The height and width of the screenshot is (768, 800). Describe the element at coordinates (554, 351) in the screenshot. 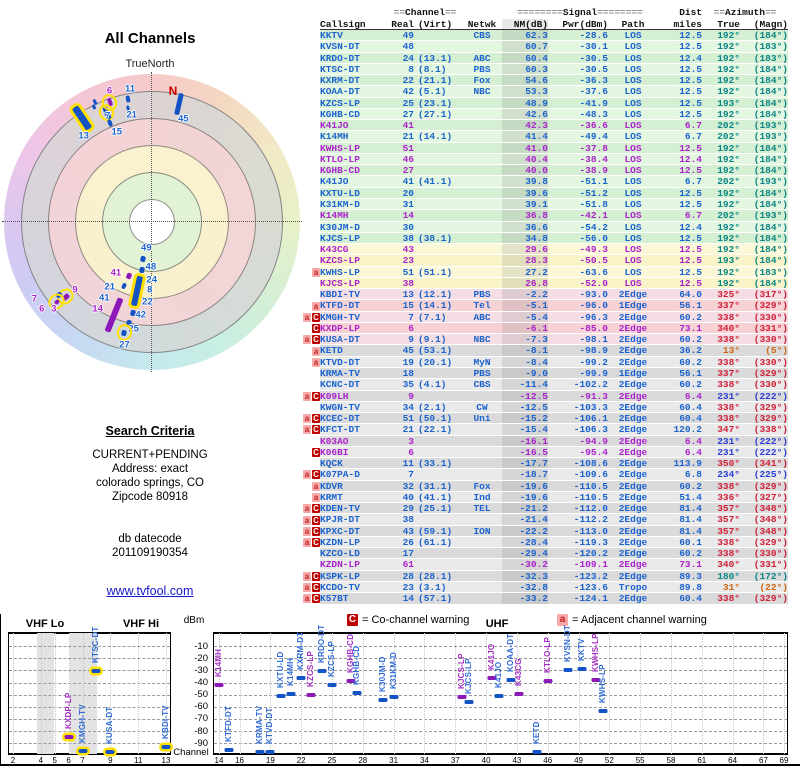

I see `table-row-content: KETD 45 (53.1) -8.1 -98.9 2Edge 36.2 13° (5°)` at that location.